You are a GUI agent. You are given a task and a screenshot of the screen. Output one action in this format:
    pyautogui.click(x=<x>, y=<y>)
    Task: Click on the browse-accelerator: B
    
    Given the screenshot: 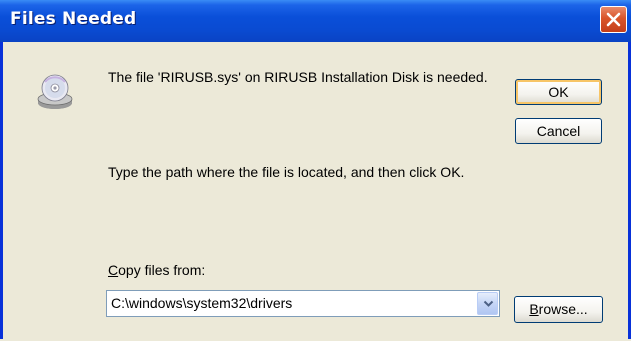 What is the action you would take?
    pyautogui.click(x=534, y=309)
    